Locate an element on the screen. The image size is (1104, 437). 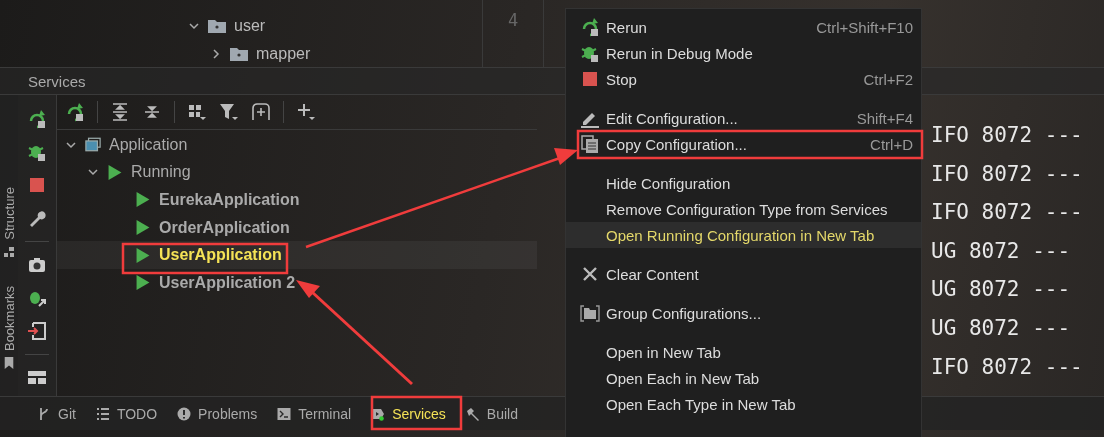
play-hexagon-icon is located at coordinates (378, 413).